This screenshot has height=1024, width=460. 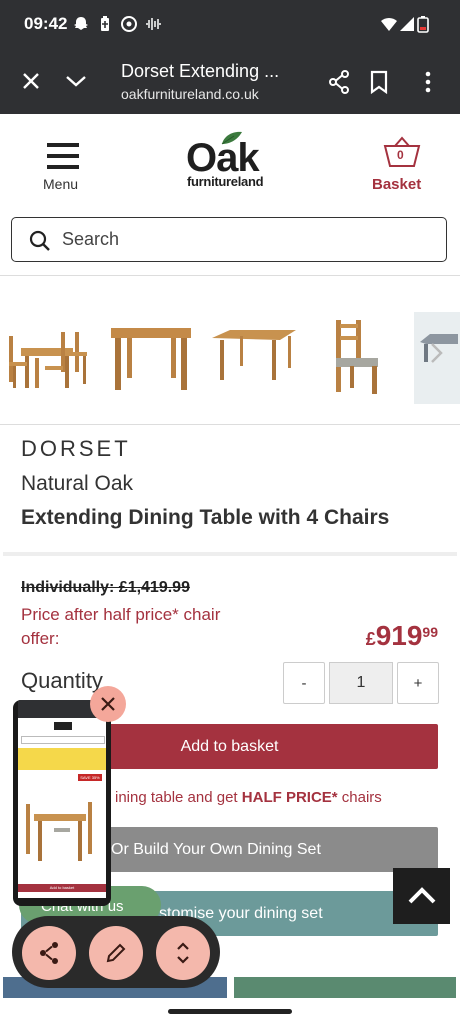 What do you see at coordinates (400, 155) in the screenshot?
I see `basket-count: 0` at bounding box center [400, 155].